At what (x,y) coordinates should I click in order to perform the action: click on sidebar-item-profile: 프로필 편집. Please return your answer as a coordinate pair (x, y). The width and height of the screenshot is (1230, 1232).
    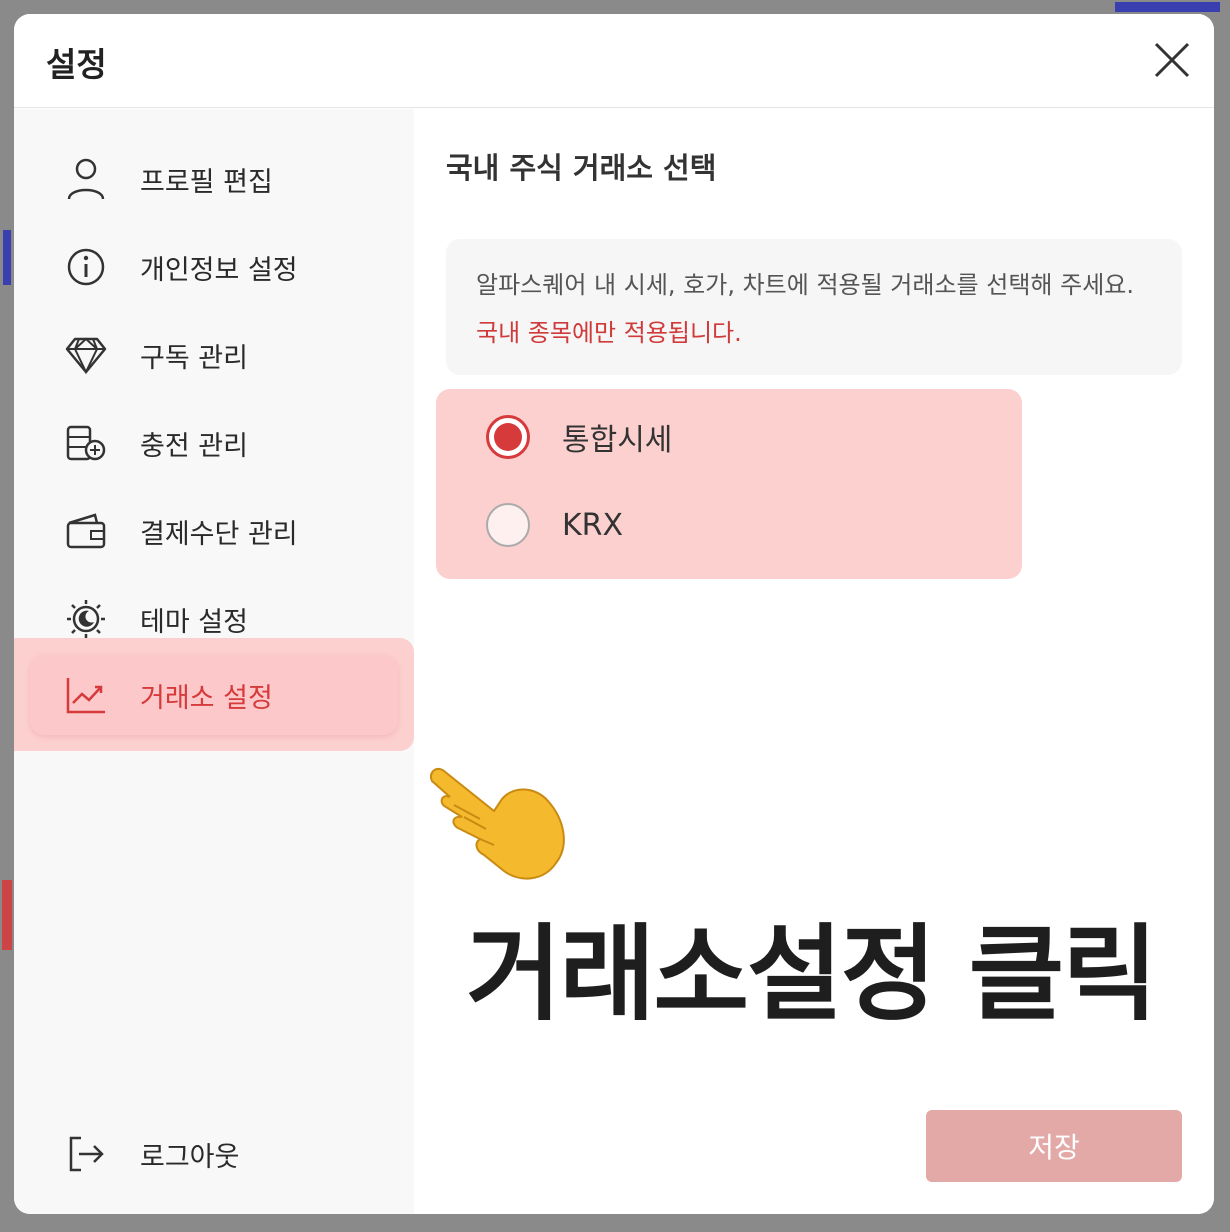
    Looking at the image, I should click on (214, 179).